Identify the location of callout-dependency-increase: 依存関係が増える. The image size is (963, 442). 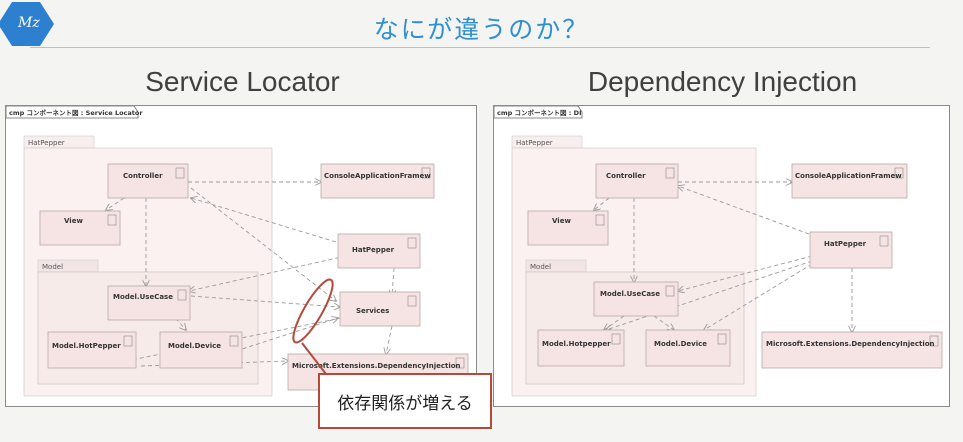
(405, 401).